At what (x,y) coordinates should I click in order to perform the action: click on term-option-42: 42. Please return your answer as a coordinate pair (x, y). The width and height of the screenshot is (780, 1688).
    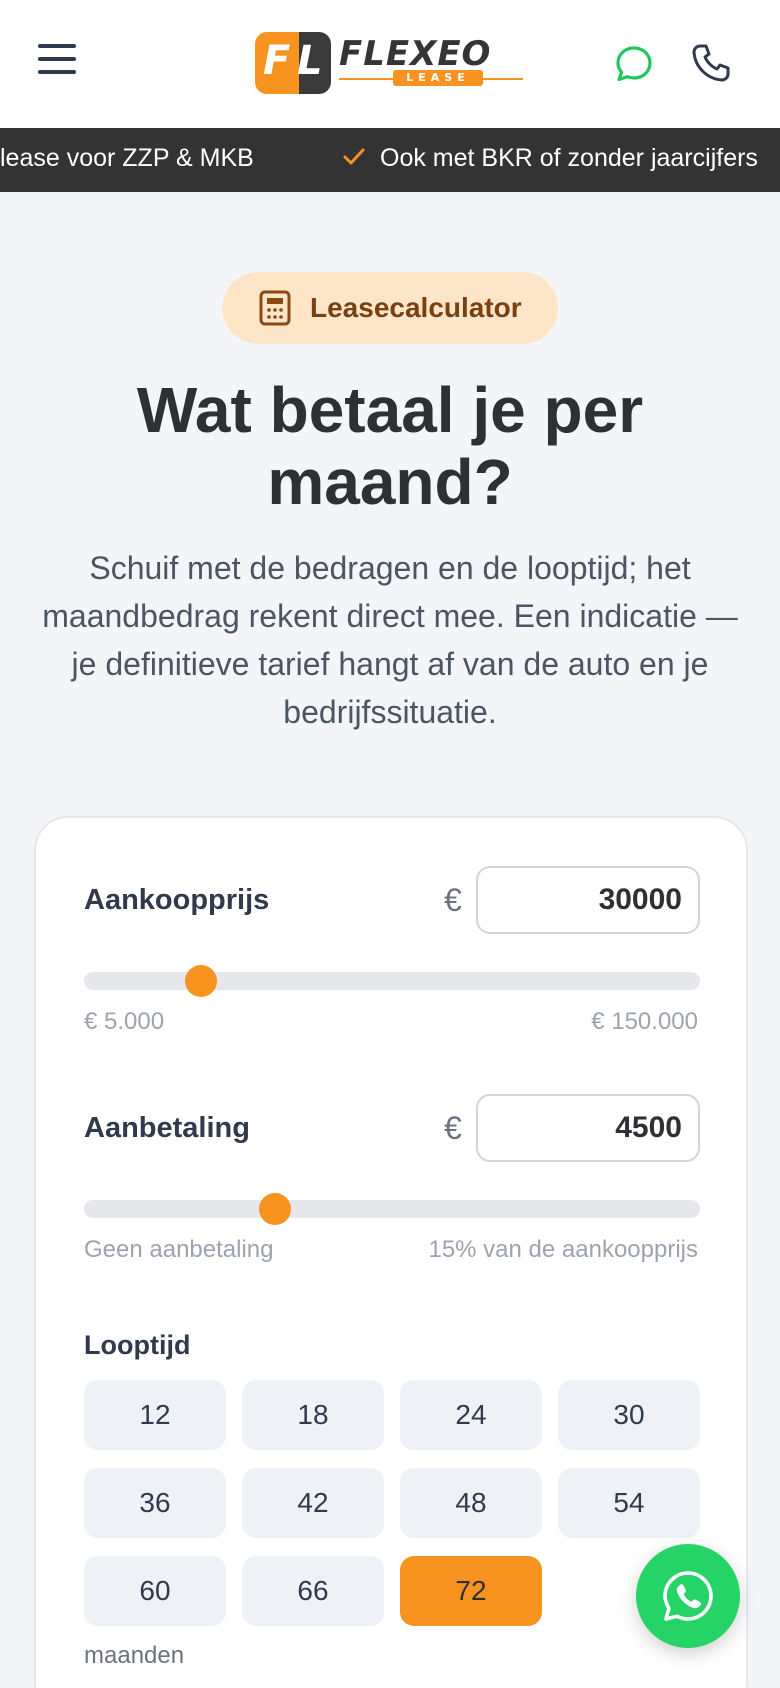
    Looking at the image, I should click on (313, 1503).